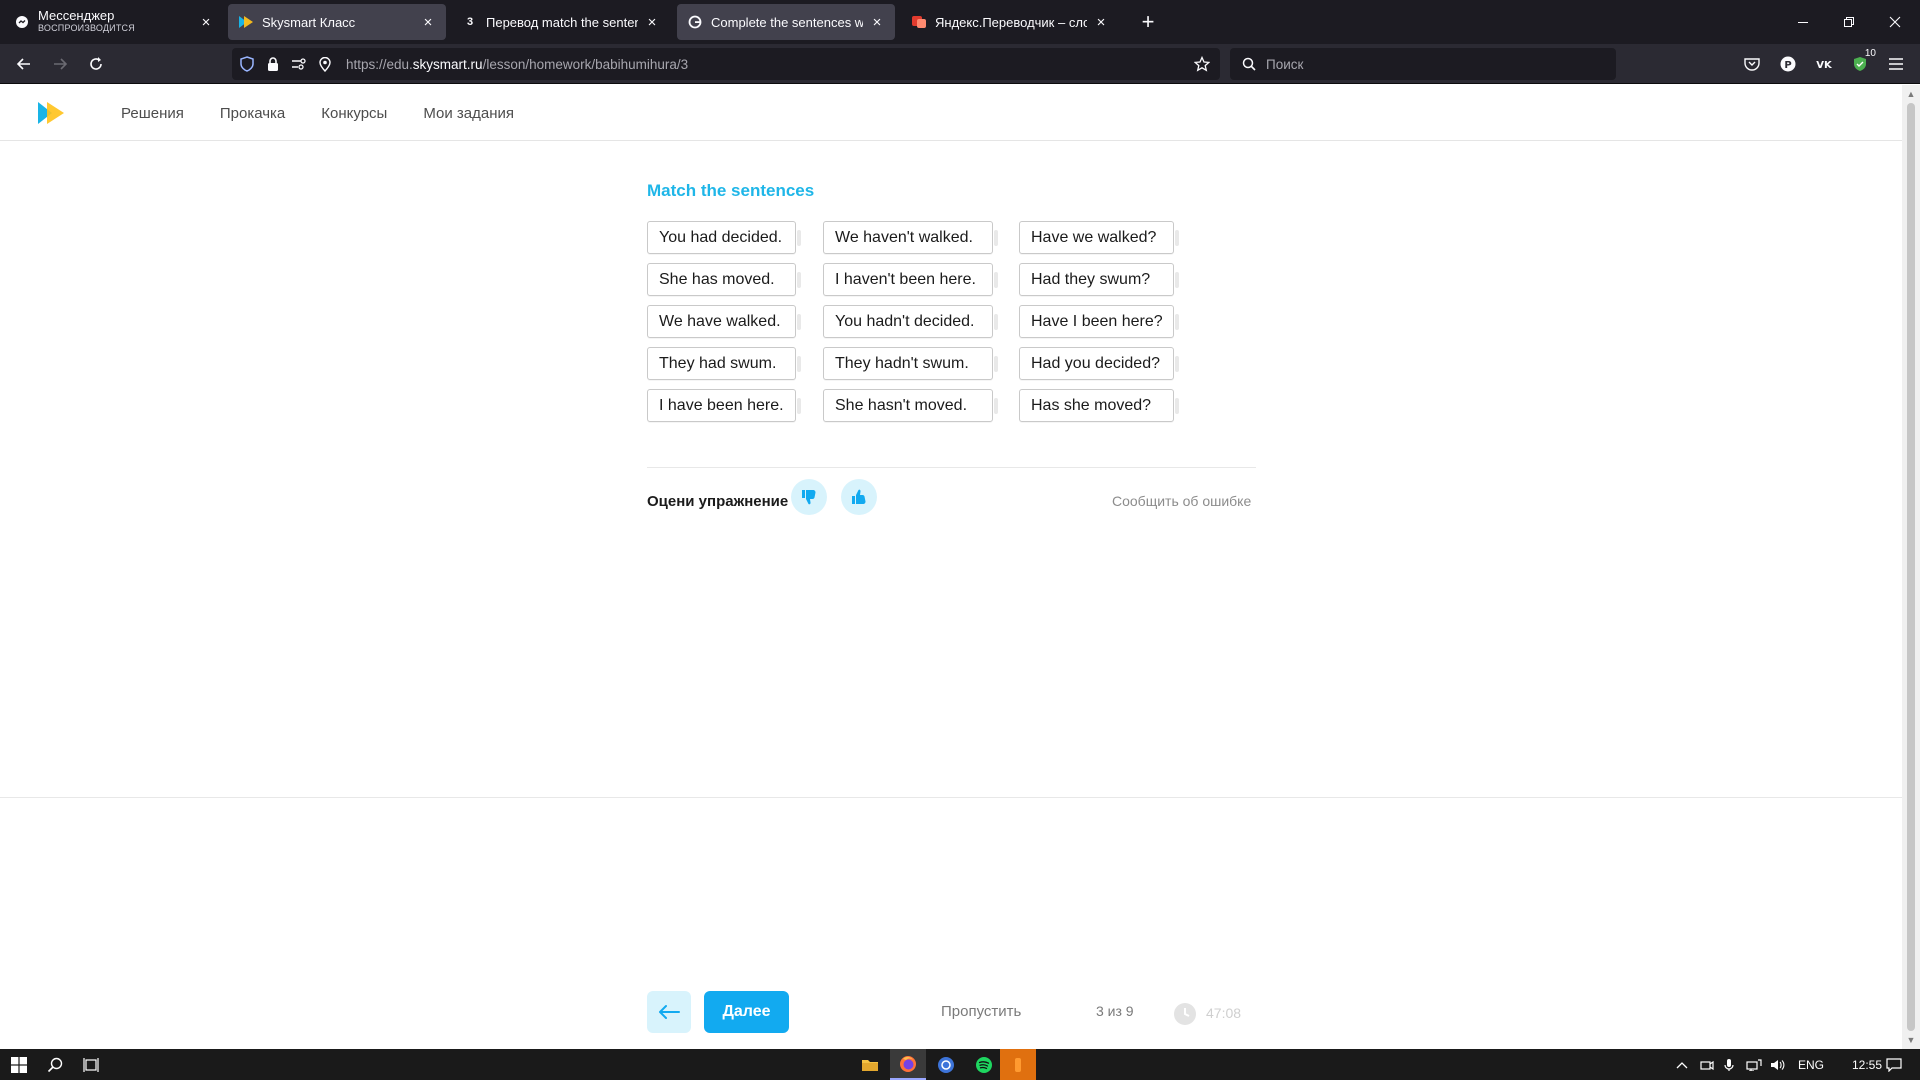 The width and height of the screenshot is (1920, 1080). Describe the element at coordinates (904, 237) in the screenshot. I see `sentence-text: We haven't walked.` at that location.